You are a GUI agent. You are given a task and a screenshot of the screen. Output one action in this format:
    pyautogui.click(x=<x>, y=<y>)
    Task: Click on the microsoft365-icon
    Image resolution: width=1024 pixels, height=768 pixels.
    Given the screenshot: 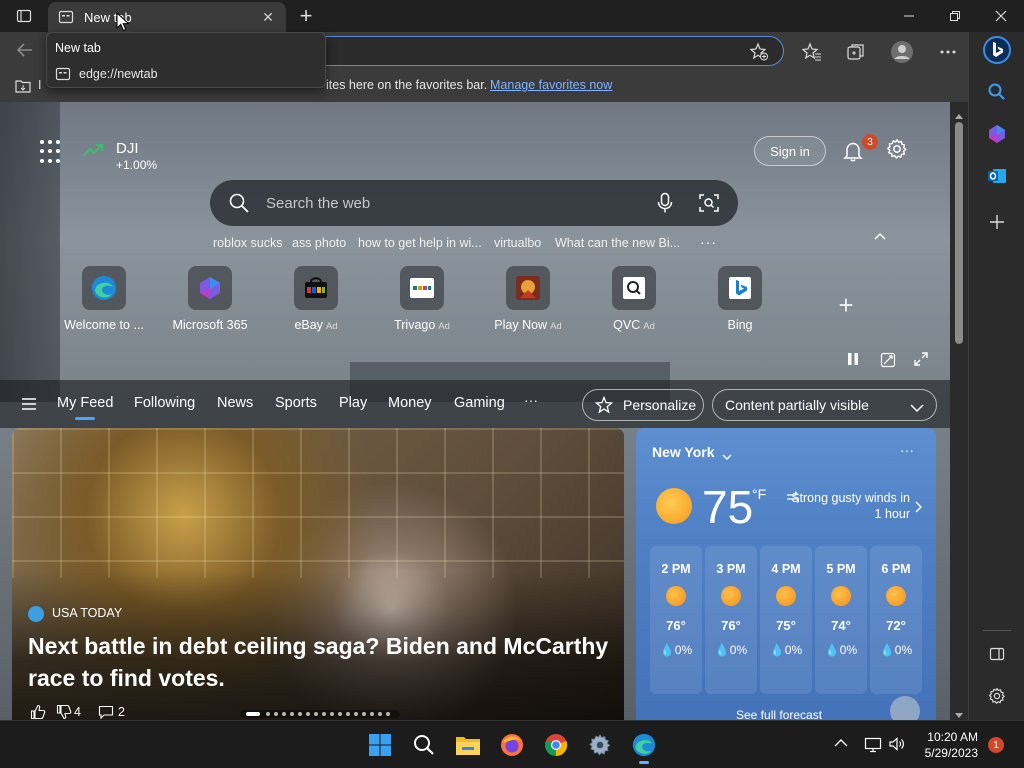 What is the action you would take?
    pyautogui.click(x=997, y=134)
    